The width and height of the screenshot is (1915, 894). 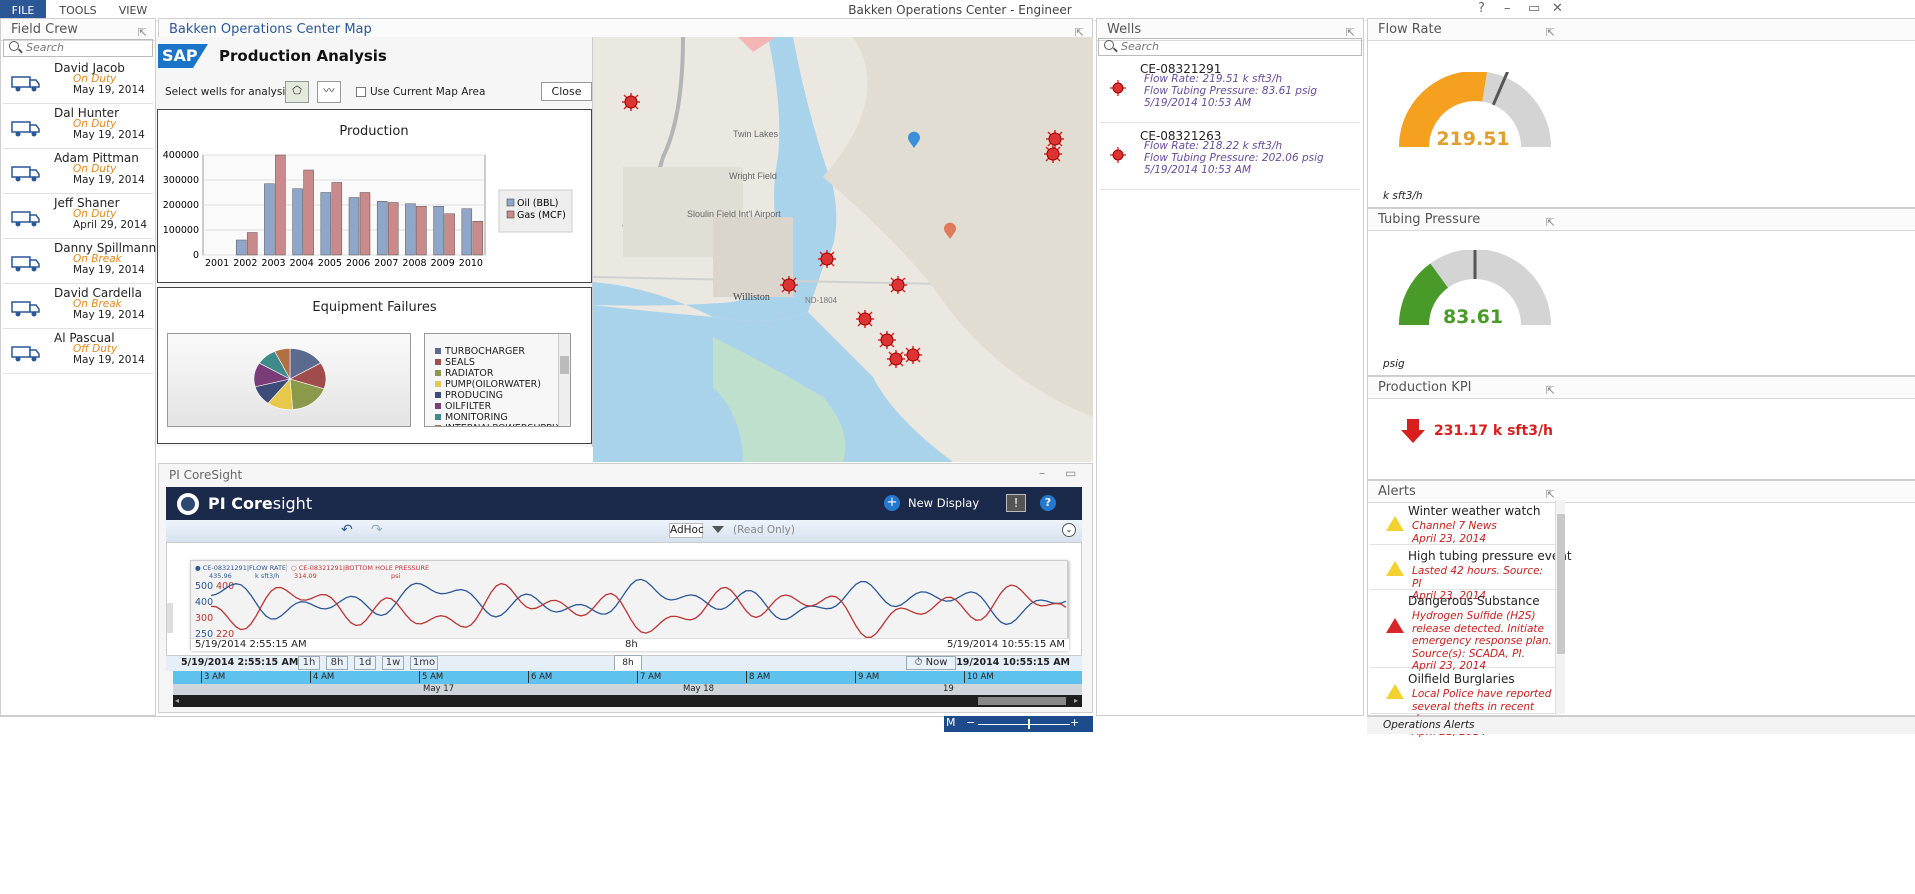 I want to click on failure-legend-label: PRODUCING, so click(x=474, y=395).